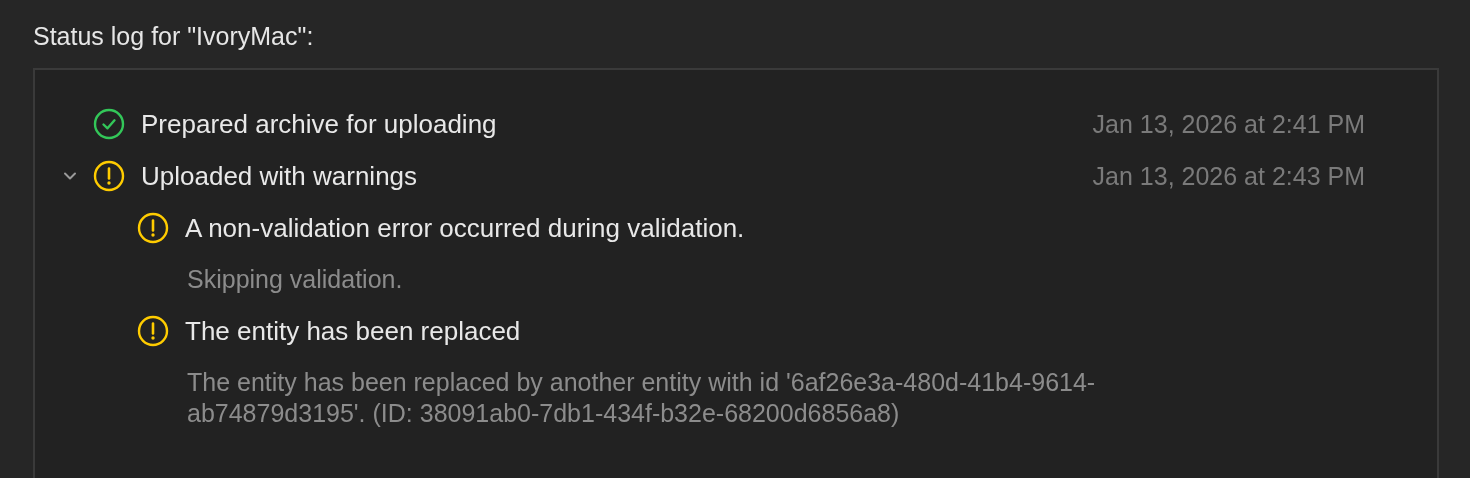 This screenshot has height=478, width=1470. I want to click on message-detail: The entity has been replaced by another entity with id '6af26e3a-480d-41b4-9614-ab74879d3195'. (ID: 38091ab0-7db1-434f-b32e-68200d6856a8), so click(641, 398).